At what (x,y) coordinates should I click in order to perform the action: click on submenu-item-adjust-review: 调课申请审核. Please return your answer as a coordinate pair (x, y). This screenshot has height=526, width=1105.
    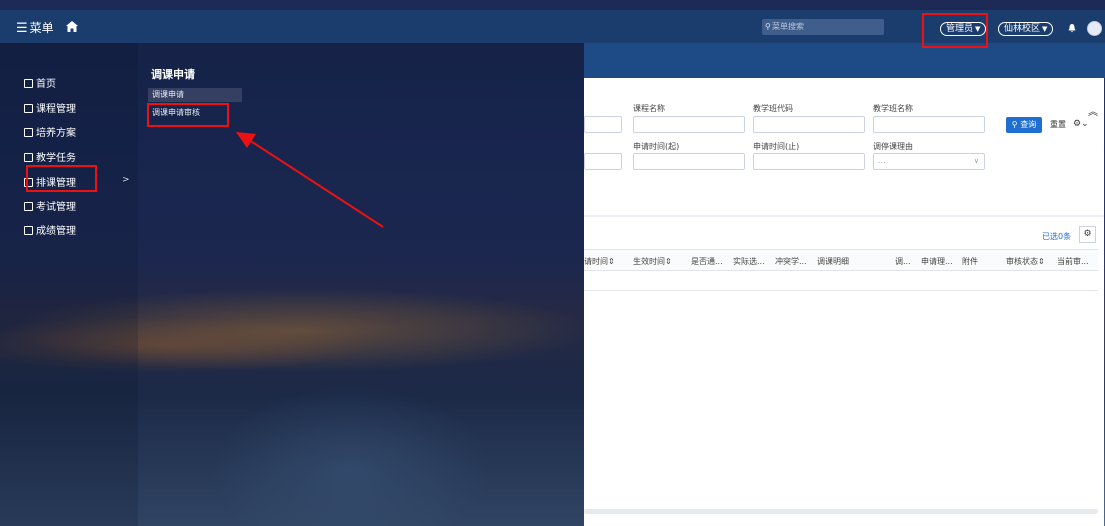
    Looking at the image, I should click on (195, 113).